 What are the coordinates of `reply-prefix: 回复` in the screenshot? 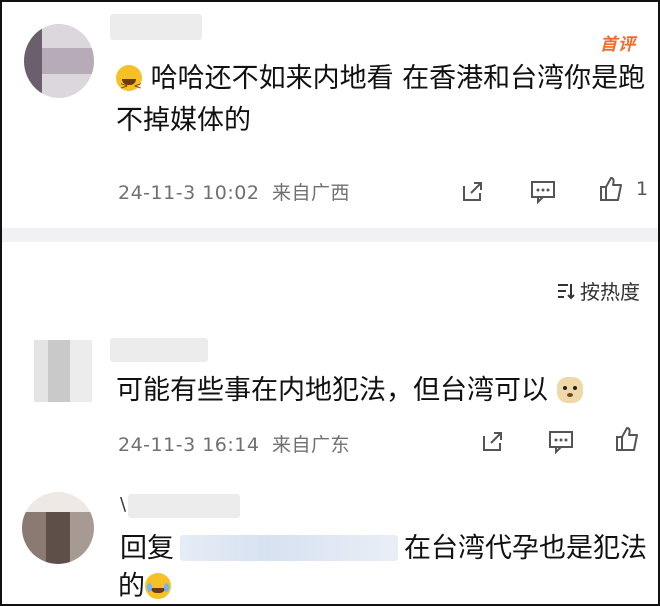 It's located at (147, 548).